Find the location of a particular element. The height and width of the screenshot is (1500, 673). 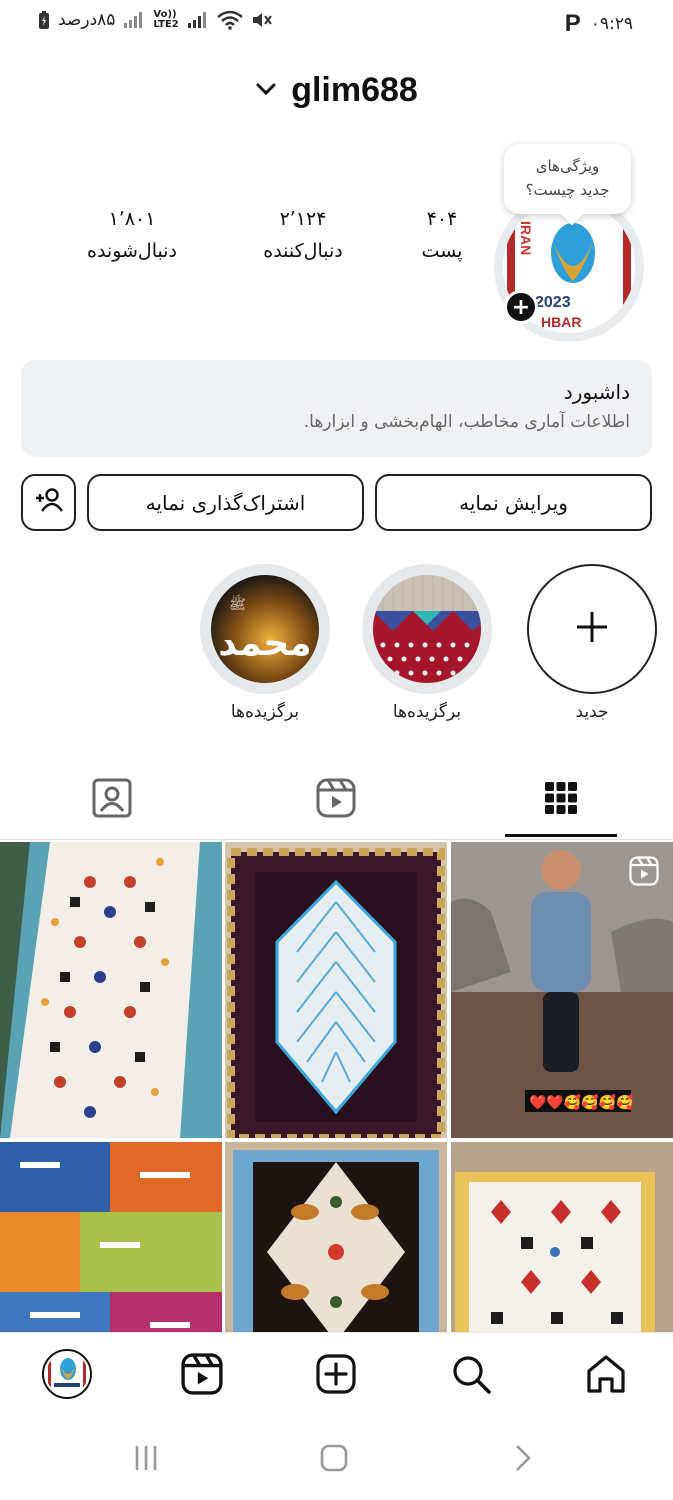

nav-home is located at coordinates (606, 1376).